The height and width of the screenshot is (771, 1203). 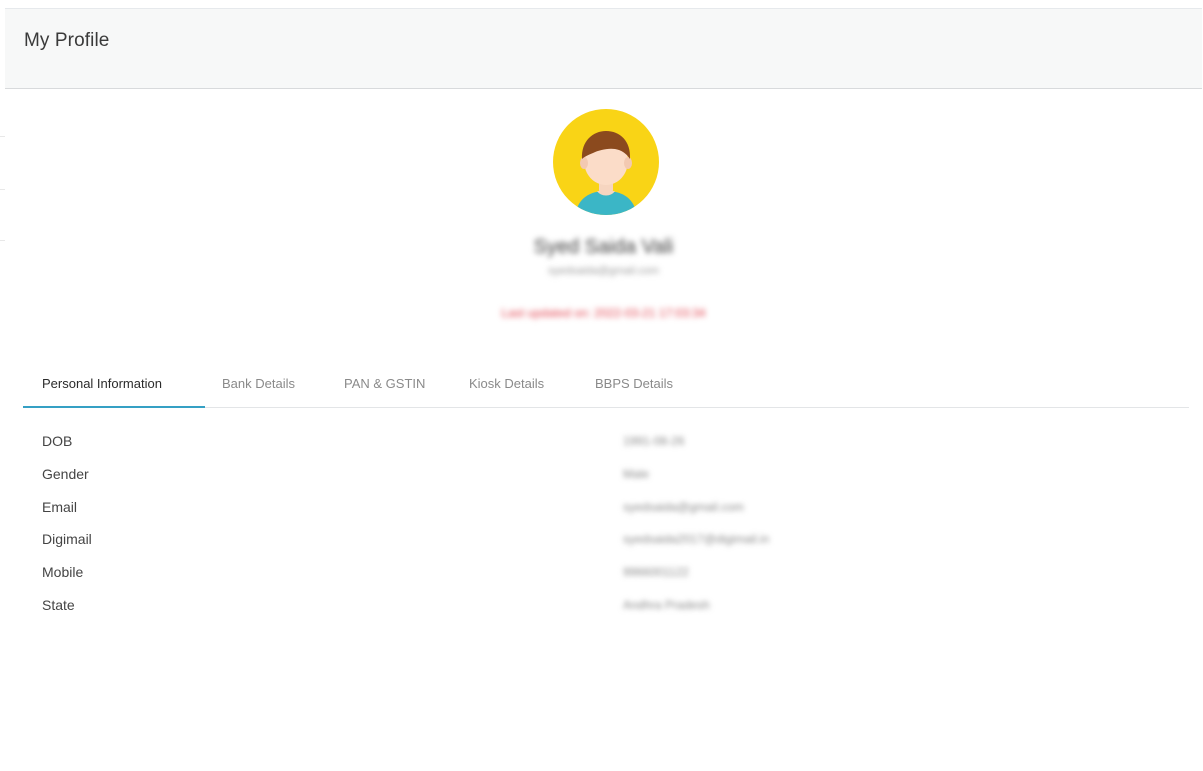 I want to click on digimail-label: Digimail, so click(x=67, y=539).